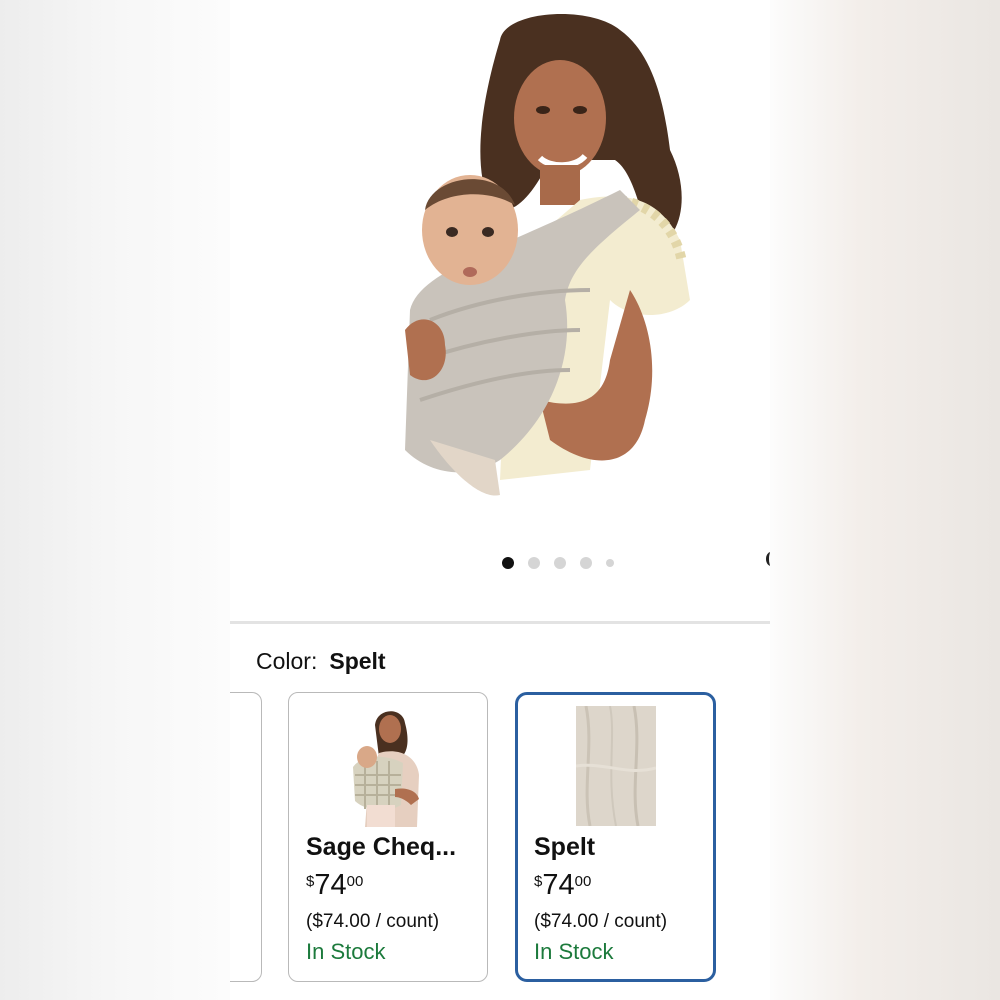  I want to click on variant-card-spelt: Spelt $7400 ($74.00 / count) In Stock, so click(615, 837).